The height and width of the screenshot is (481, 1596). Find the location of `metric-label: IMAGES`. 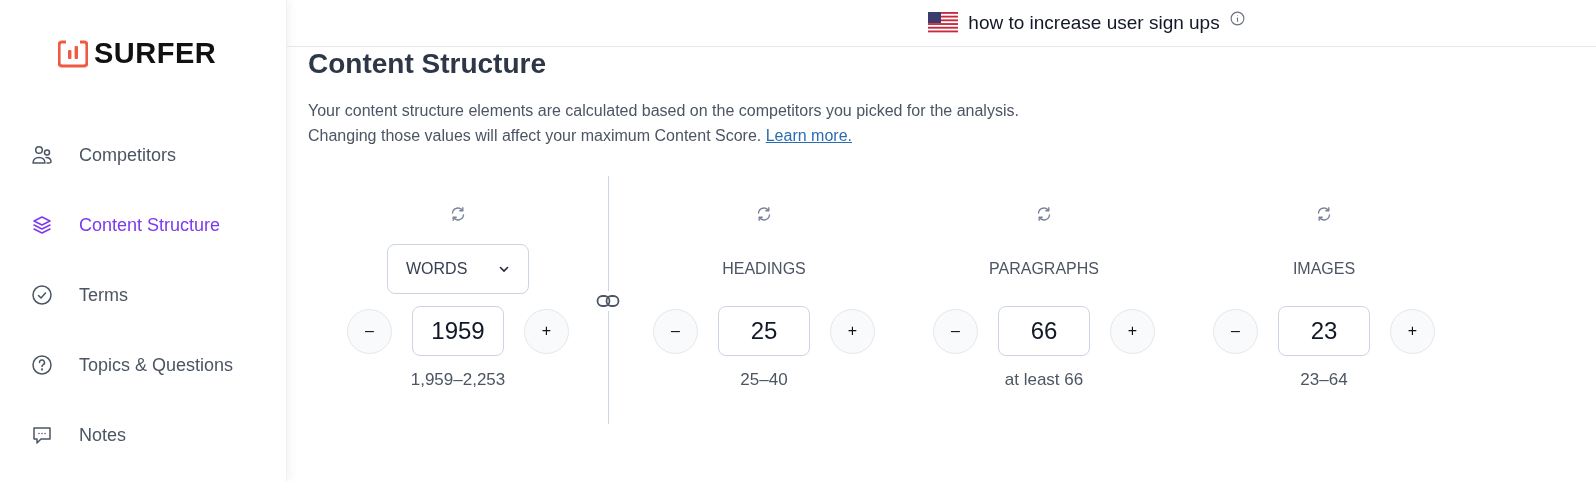

metric-label: IMAGES is located at coordinates (1324, 269).